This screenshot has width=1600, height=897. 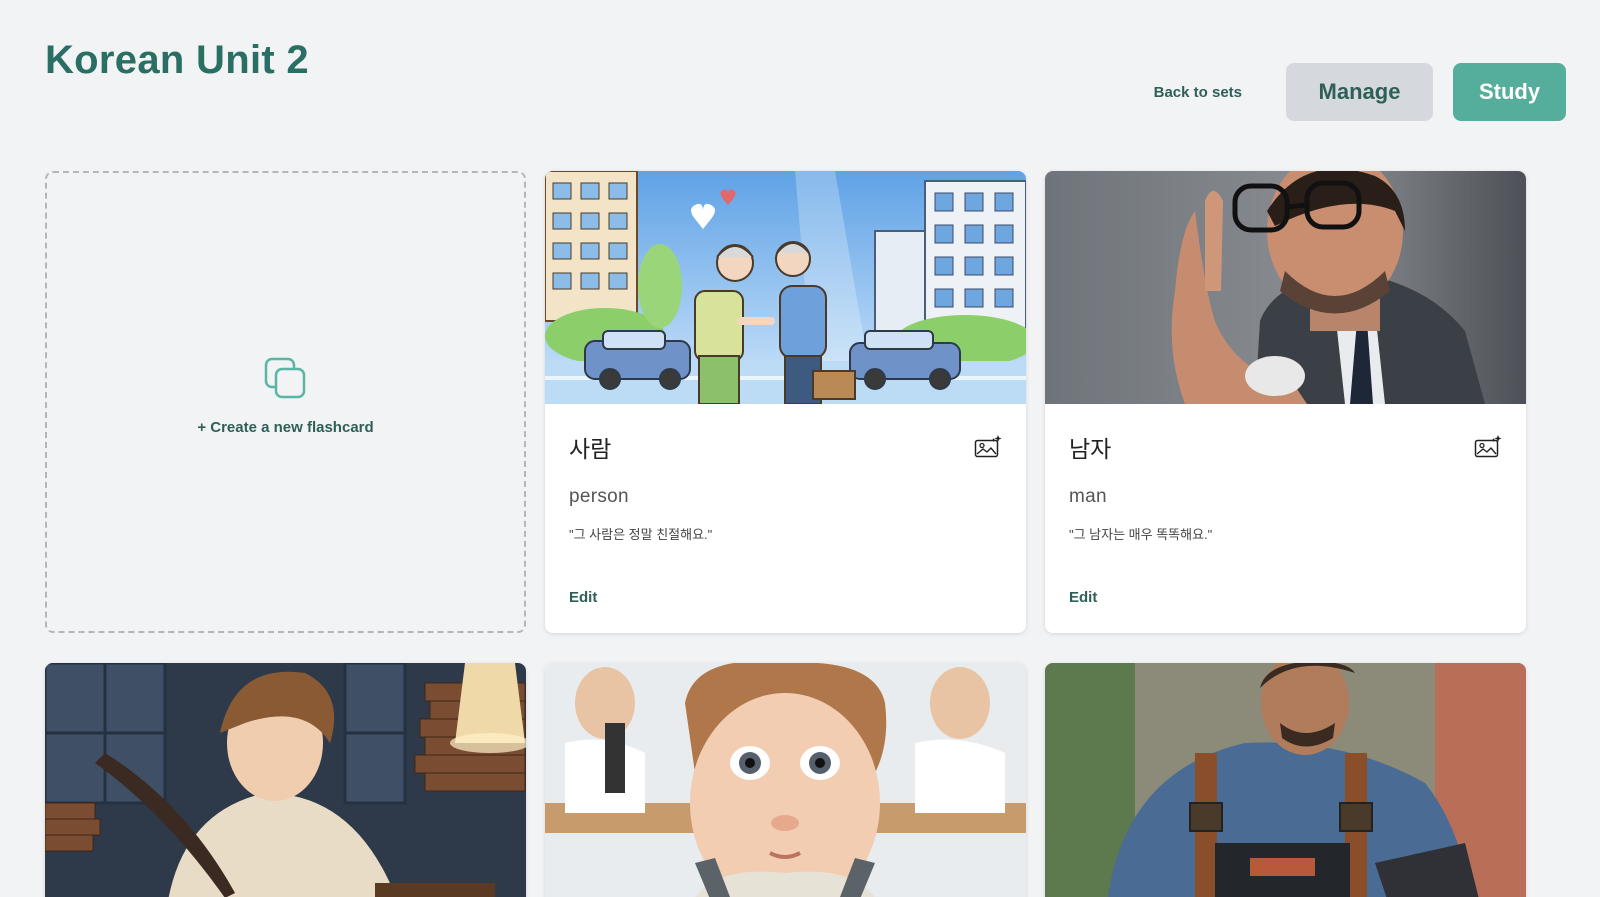 I want to click on flashcard-term: 남자, so click(x=1090, y=449).